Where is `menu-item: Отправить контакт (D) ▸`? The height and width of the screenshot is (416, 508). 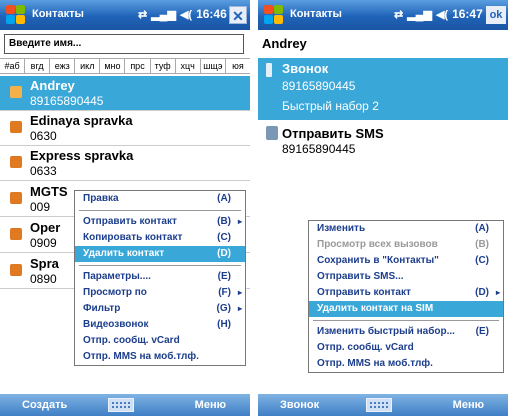 menu-item: Отправить контакт (D) ▸ is located at coordinates (406, 293).